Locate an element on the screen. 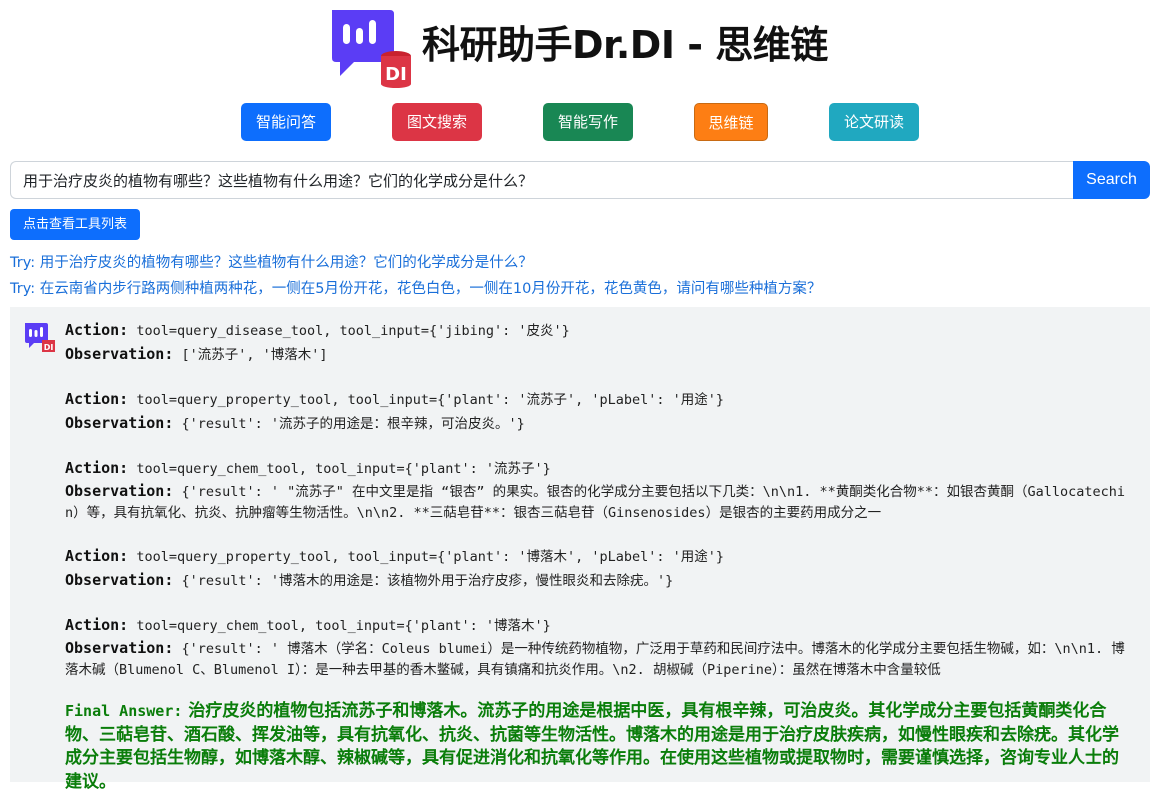 The image size is (1158, 796). nav-bar: 智能问答 图文搜索 智能写作 思维链 论文研读 is located at coordinates (579, 122).